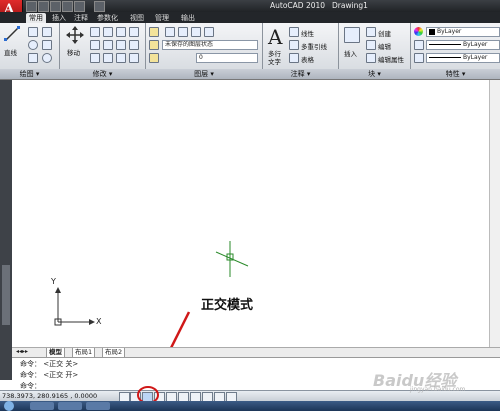 The image size is (500, 411). Describe the element at coordinates (108, 58) in the screenshot. I see `scale-icon` at that location.